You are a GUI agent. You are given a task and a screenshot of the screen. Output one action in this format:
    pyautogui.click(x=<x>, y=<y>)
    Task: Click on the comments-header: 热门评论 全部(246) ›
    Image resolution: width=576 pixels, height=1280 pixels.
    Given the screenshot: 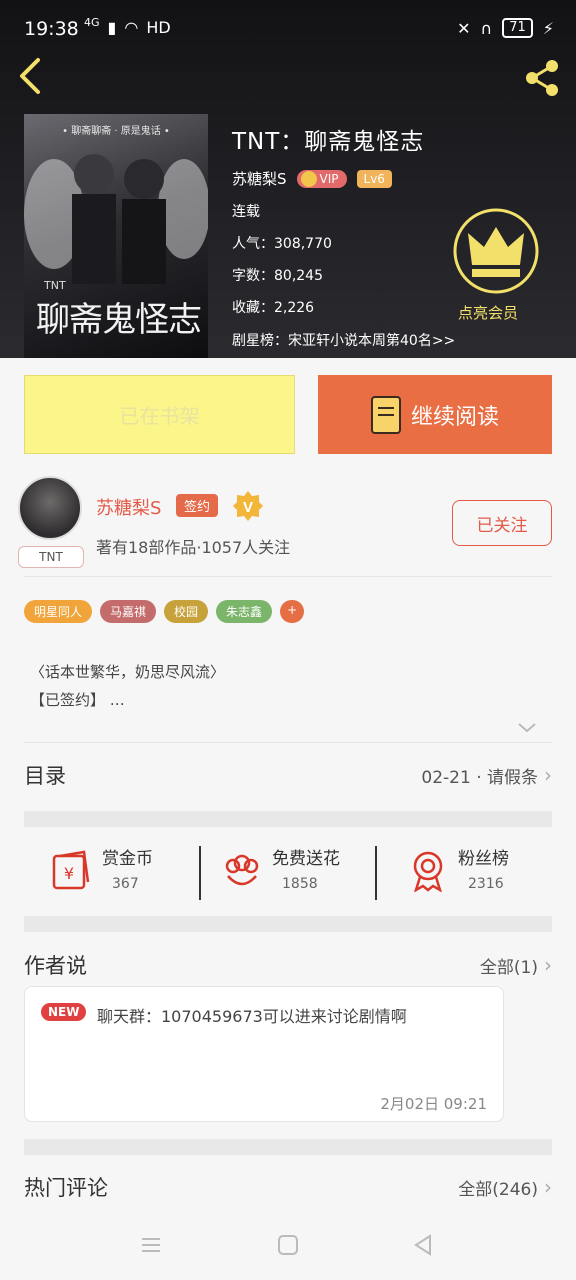 What is the action you would take?
    pyautogui.click(x=288, y=1187)
    